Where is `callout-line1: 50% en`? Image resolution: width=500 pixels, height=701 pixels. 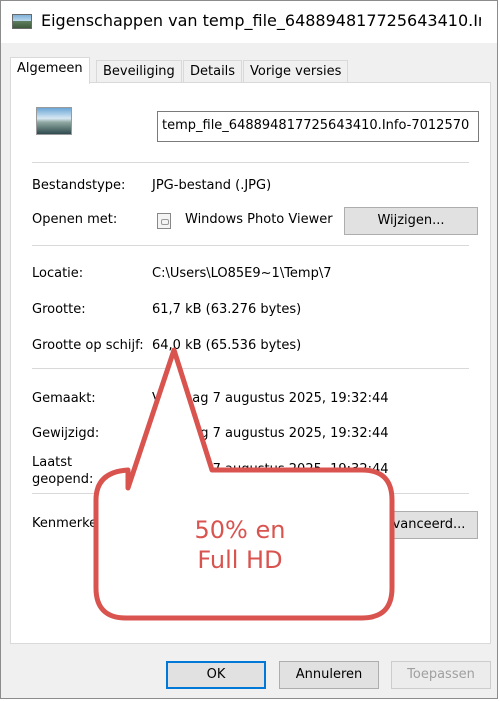
callout-line1: 50% en is located at coordinates (240, 530).